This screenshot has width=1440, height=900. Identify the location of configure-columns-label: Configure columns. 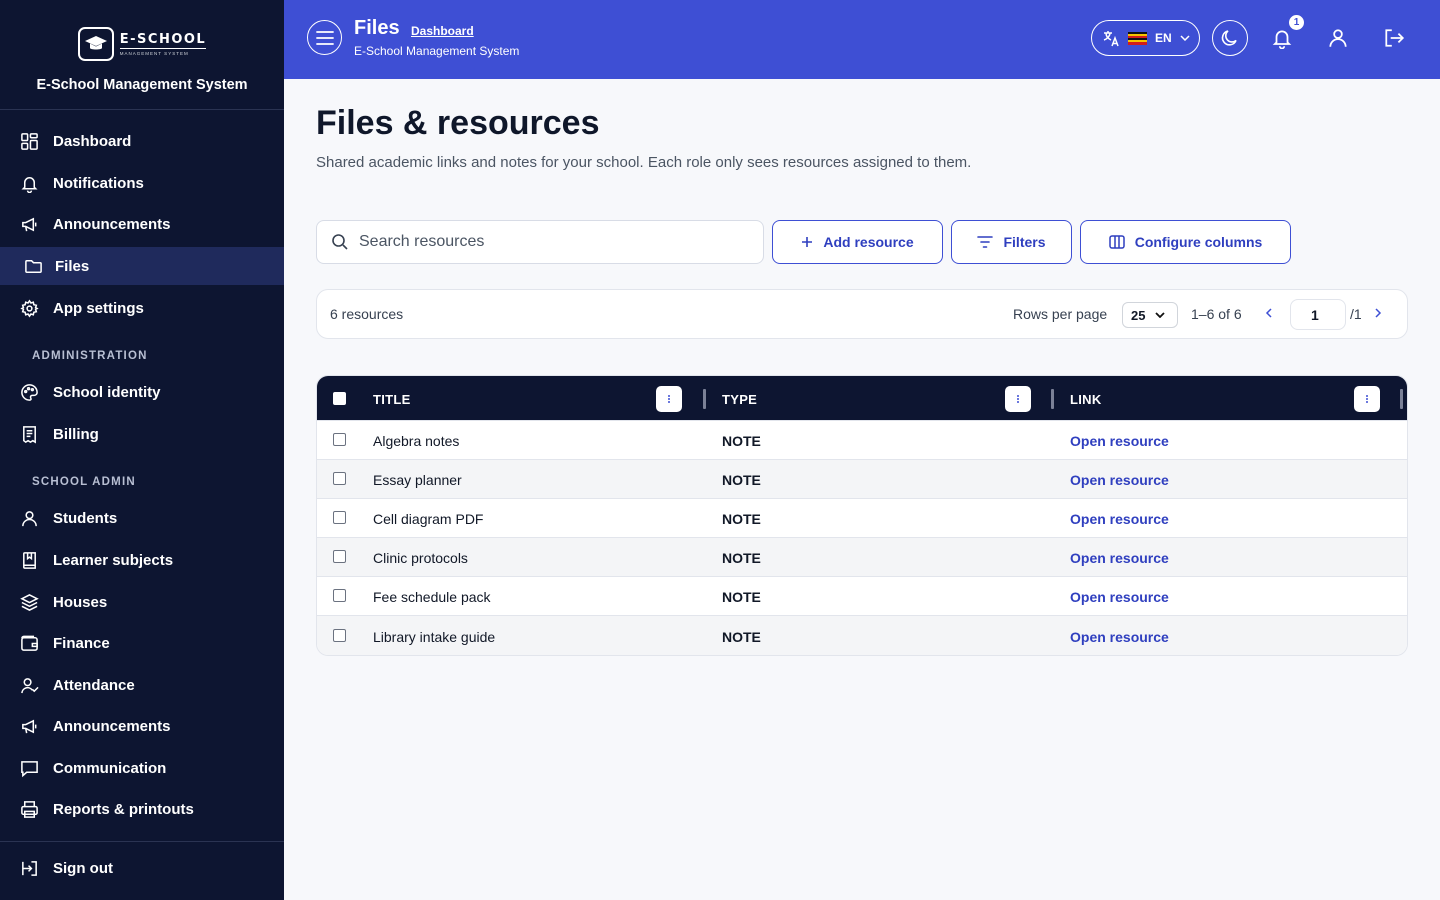
(1198, 242).